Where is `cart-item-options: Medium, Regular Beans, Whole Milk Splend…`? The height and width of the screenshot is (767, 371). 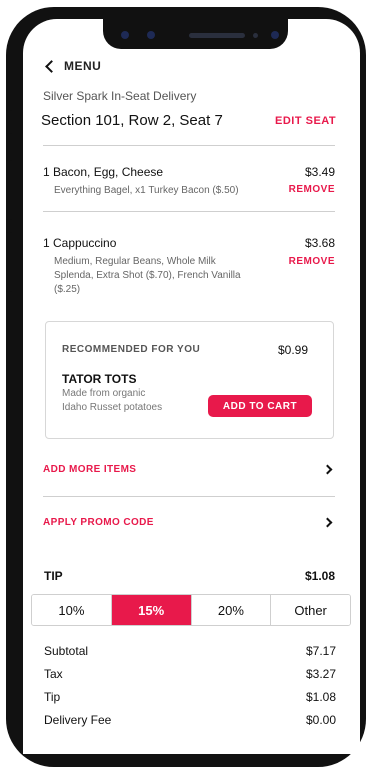 cart-item-options: Medium, Regular Beans, Whole Milk Splend… is located at coordinates (169, 276).